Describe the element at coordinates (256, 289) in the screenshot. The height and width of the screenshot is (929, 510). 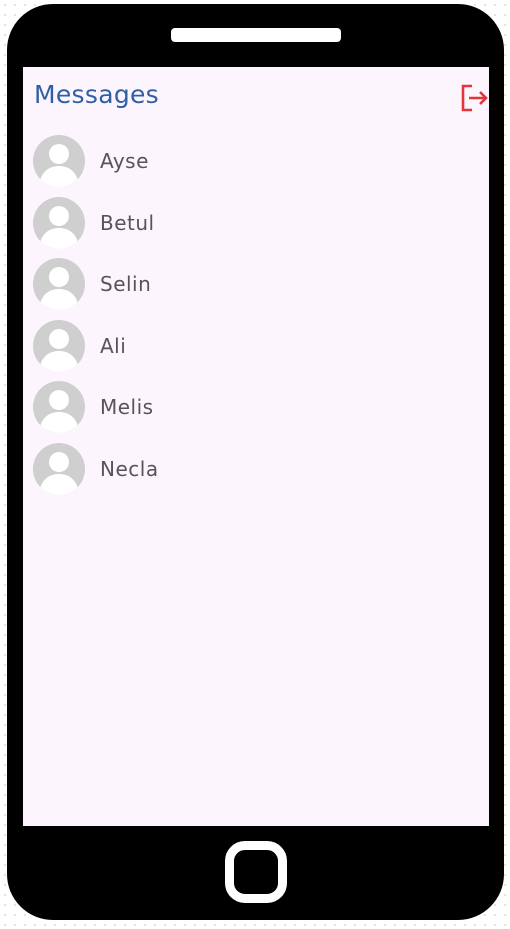
I see `contact-item: Selin` at that location.